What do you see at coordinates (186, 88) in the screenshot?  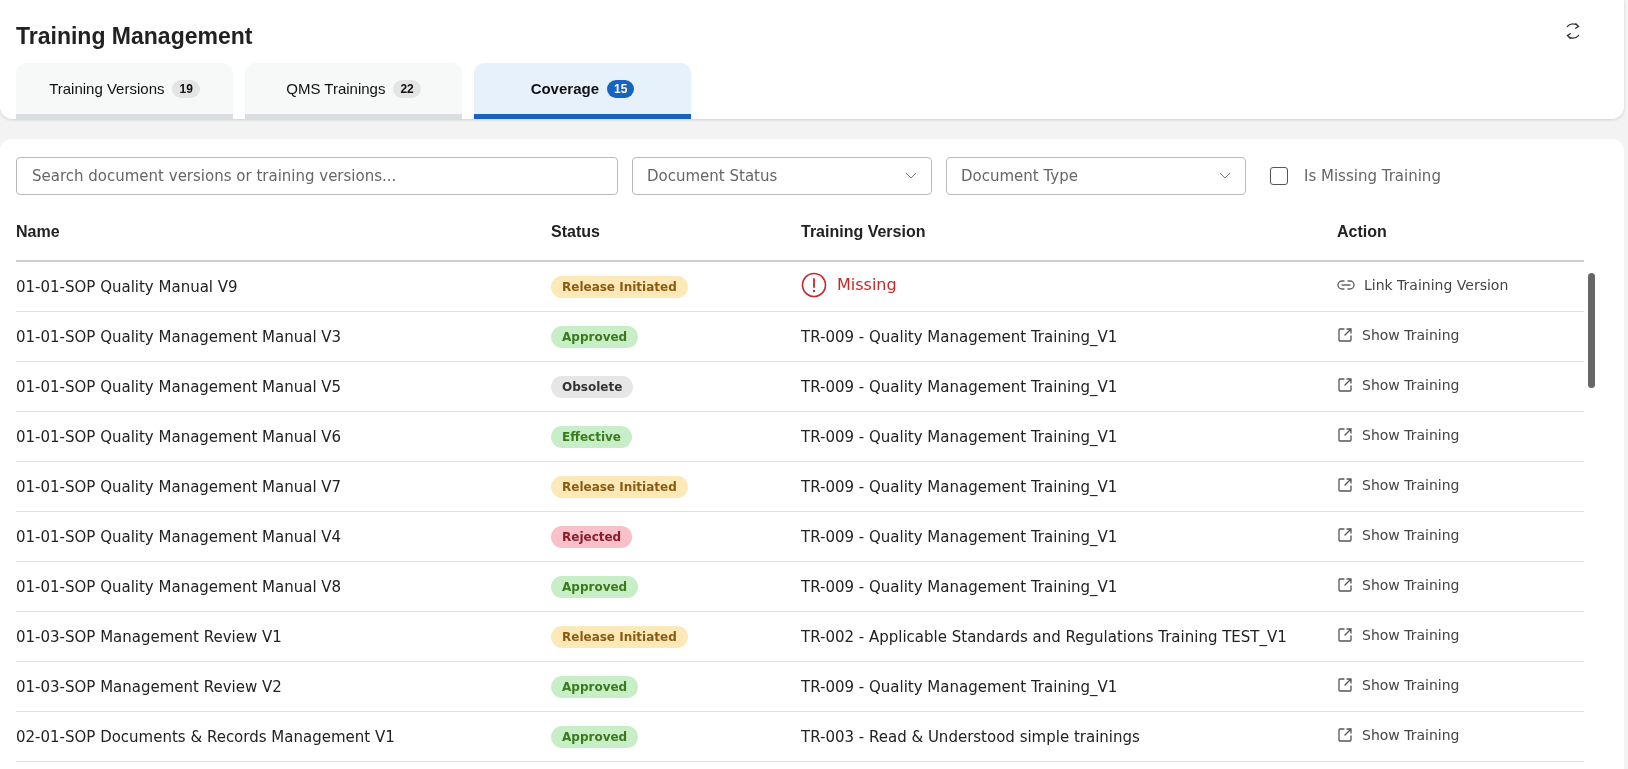 I see `count-badge: 19` at bounding box center [186, 88].